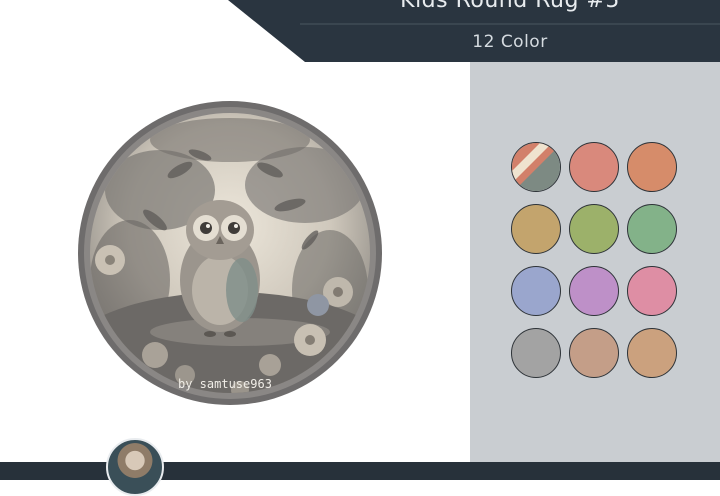  Describe the element at coordinates (594, 353) in the screenshot. I see `swatch-tan` at that location.